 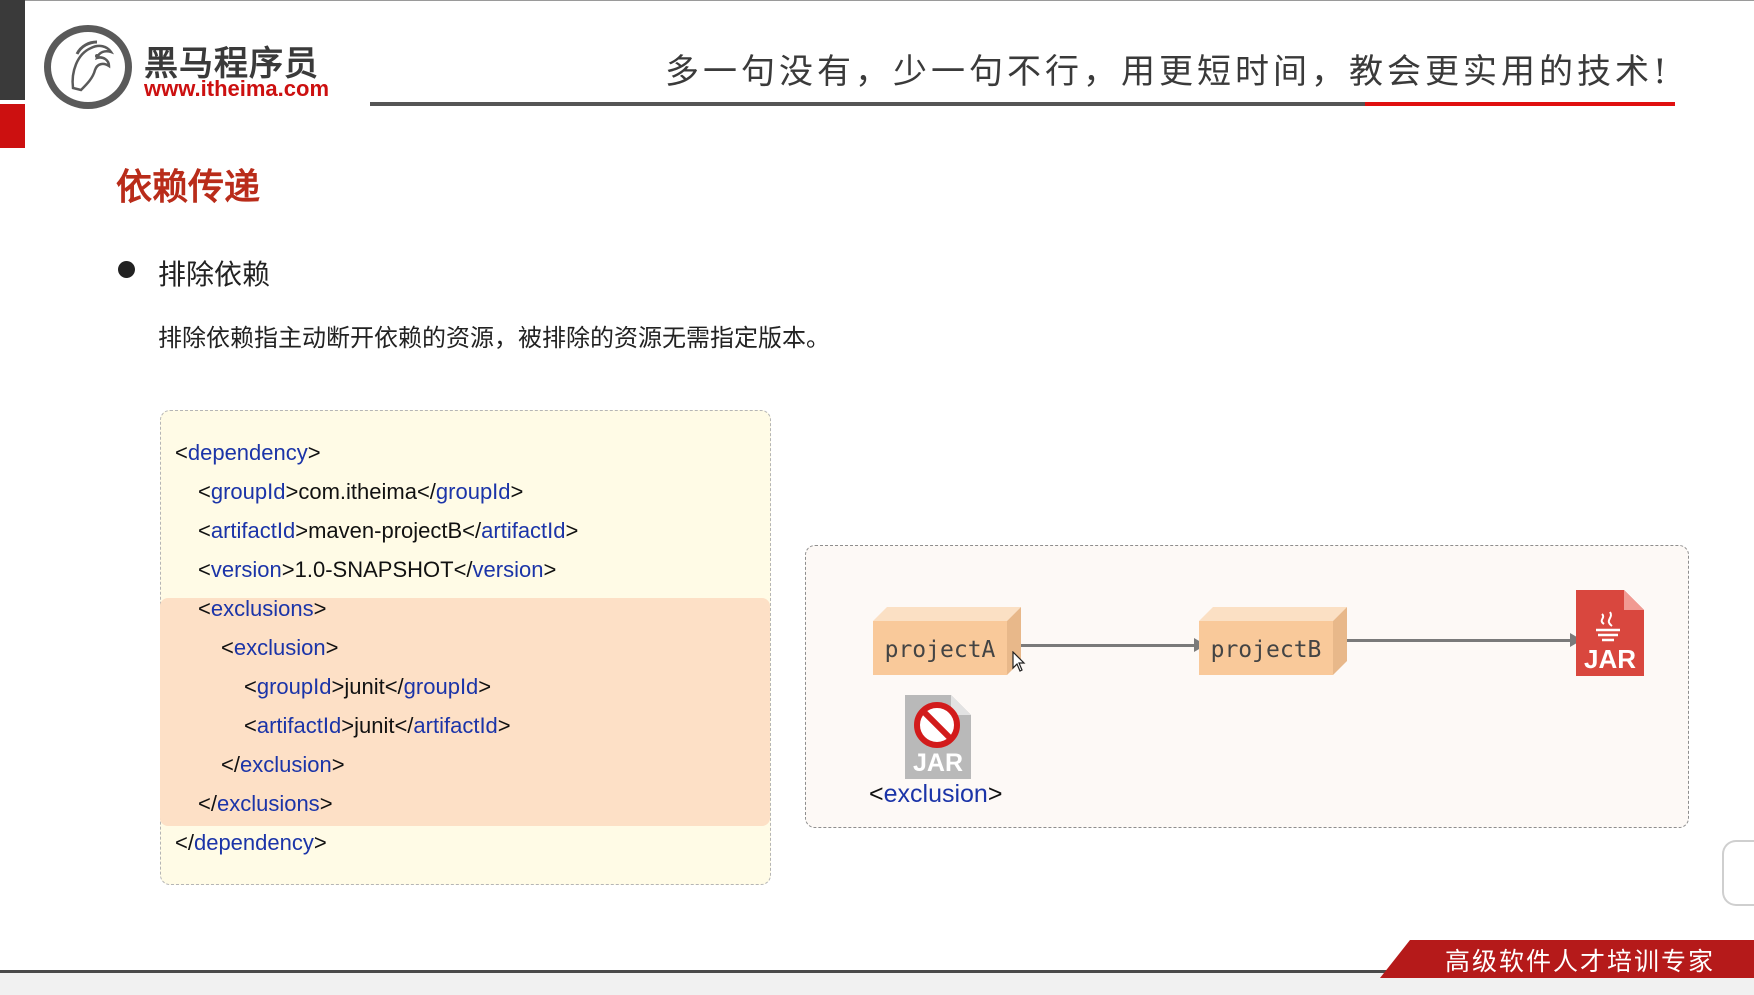 What do you see at coordinates (1738, 873) in the screenshot?
I see `side-panel-handle` at bounding box center [1738, 873].